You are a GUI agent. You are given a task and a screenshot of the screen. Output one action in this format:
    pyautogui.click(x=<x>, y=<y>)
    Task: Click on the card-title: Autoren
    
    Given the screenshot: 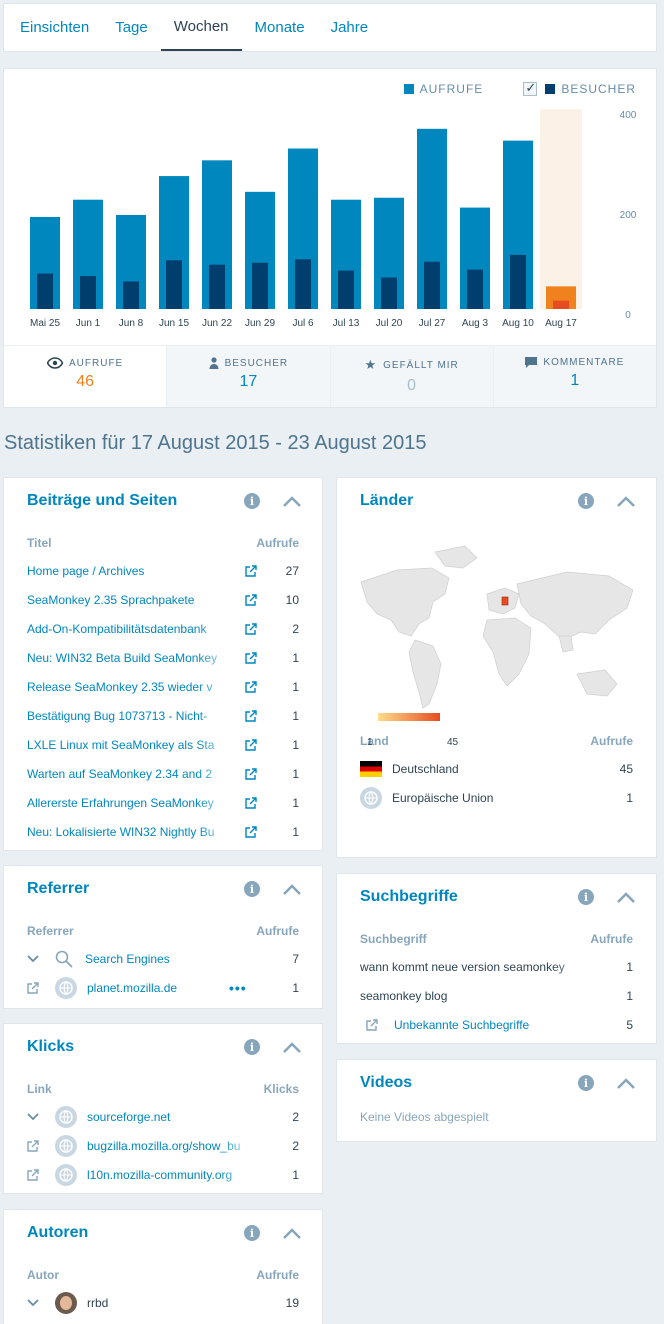 What is the action you would take?
    pyautogui.click(x=135, y=1233)
    